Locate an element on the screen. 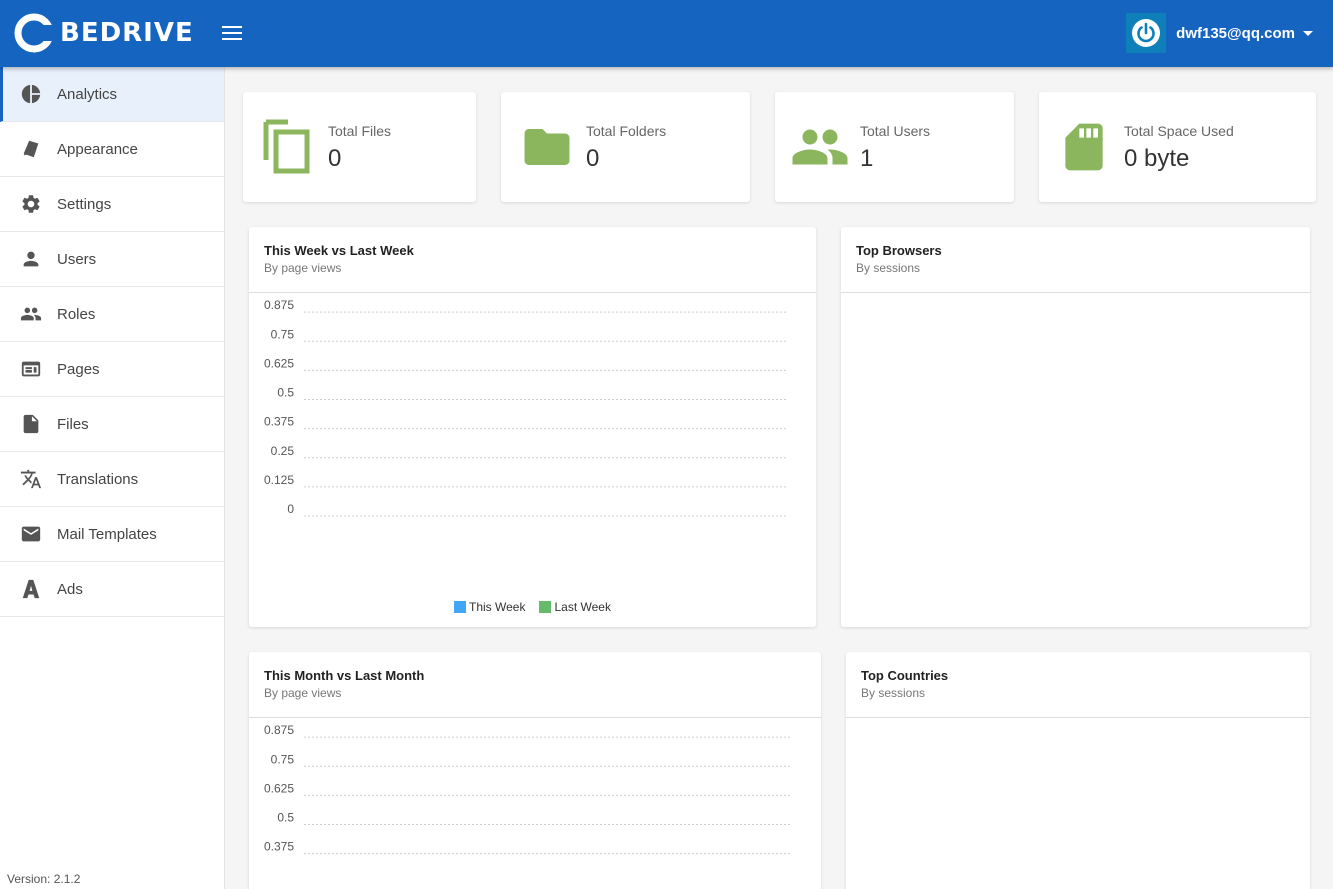  legend-item-this-week: This Week is located at coordinates (489, 607).